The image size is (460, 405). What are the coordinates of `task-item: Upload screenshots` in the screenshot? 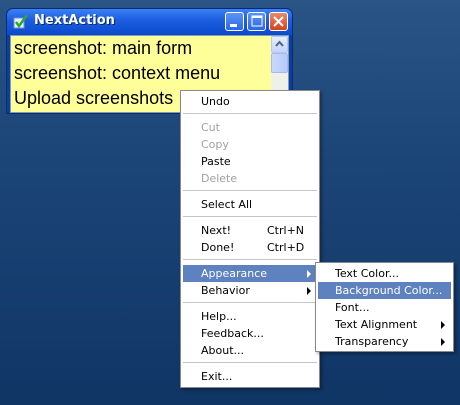 It's located at (93, 98).